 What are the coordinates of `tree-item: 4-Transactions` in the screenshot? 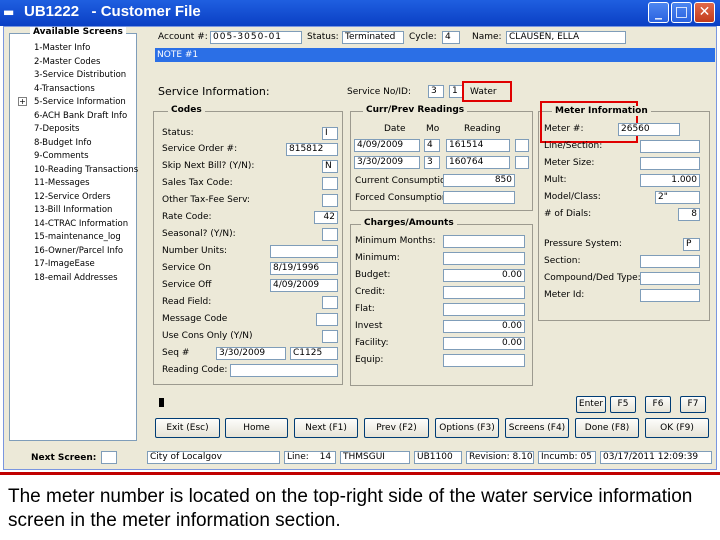 It's located at (74, 90).